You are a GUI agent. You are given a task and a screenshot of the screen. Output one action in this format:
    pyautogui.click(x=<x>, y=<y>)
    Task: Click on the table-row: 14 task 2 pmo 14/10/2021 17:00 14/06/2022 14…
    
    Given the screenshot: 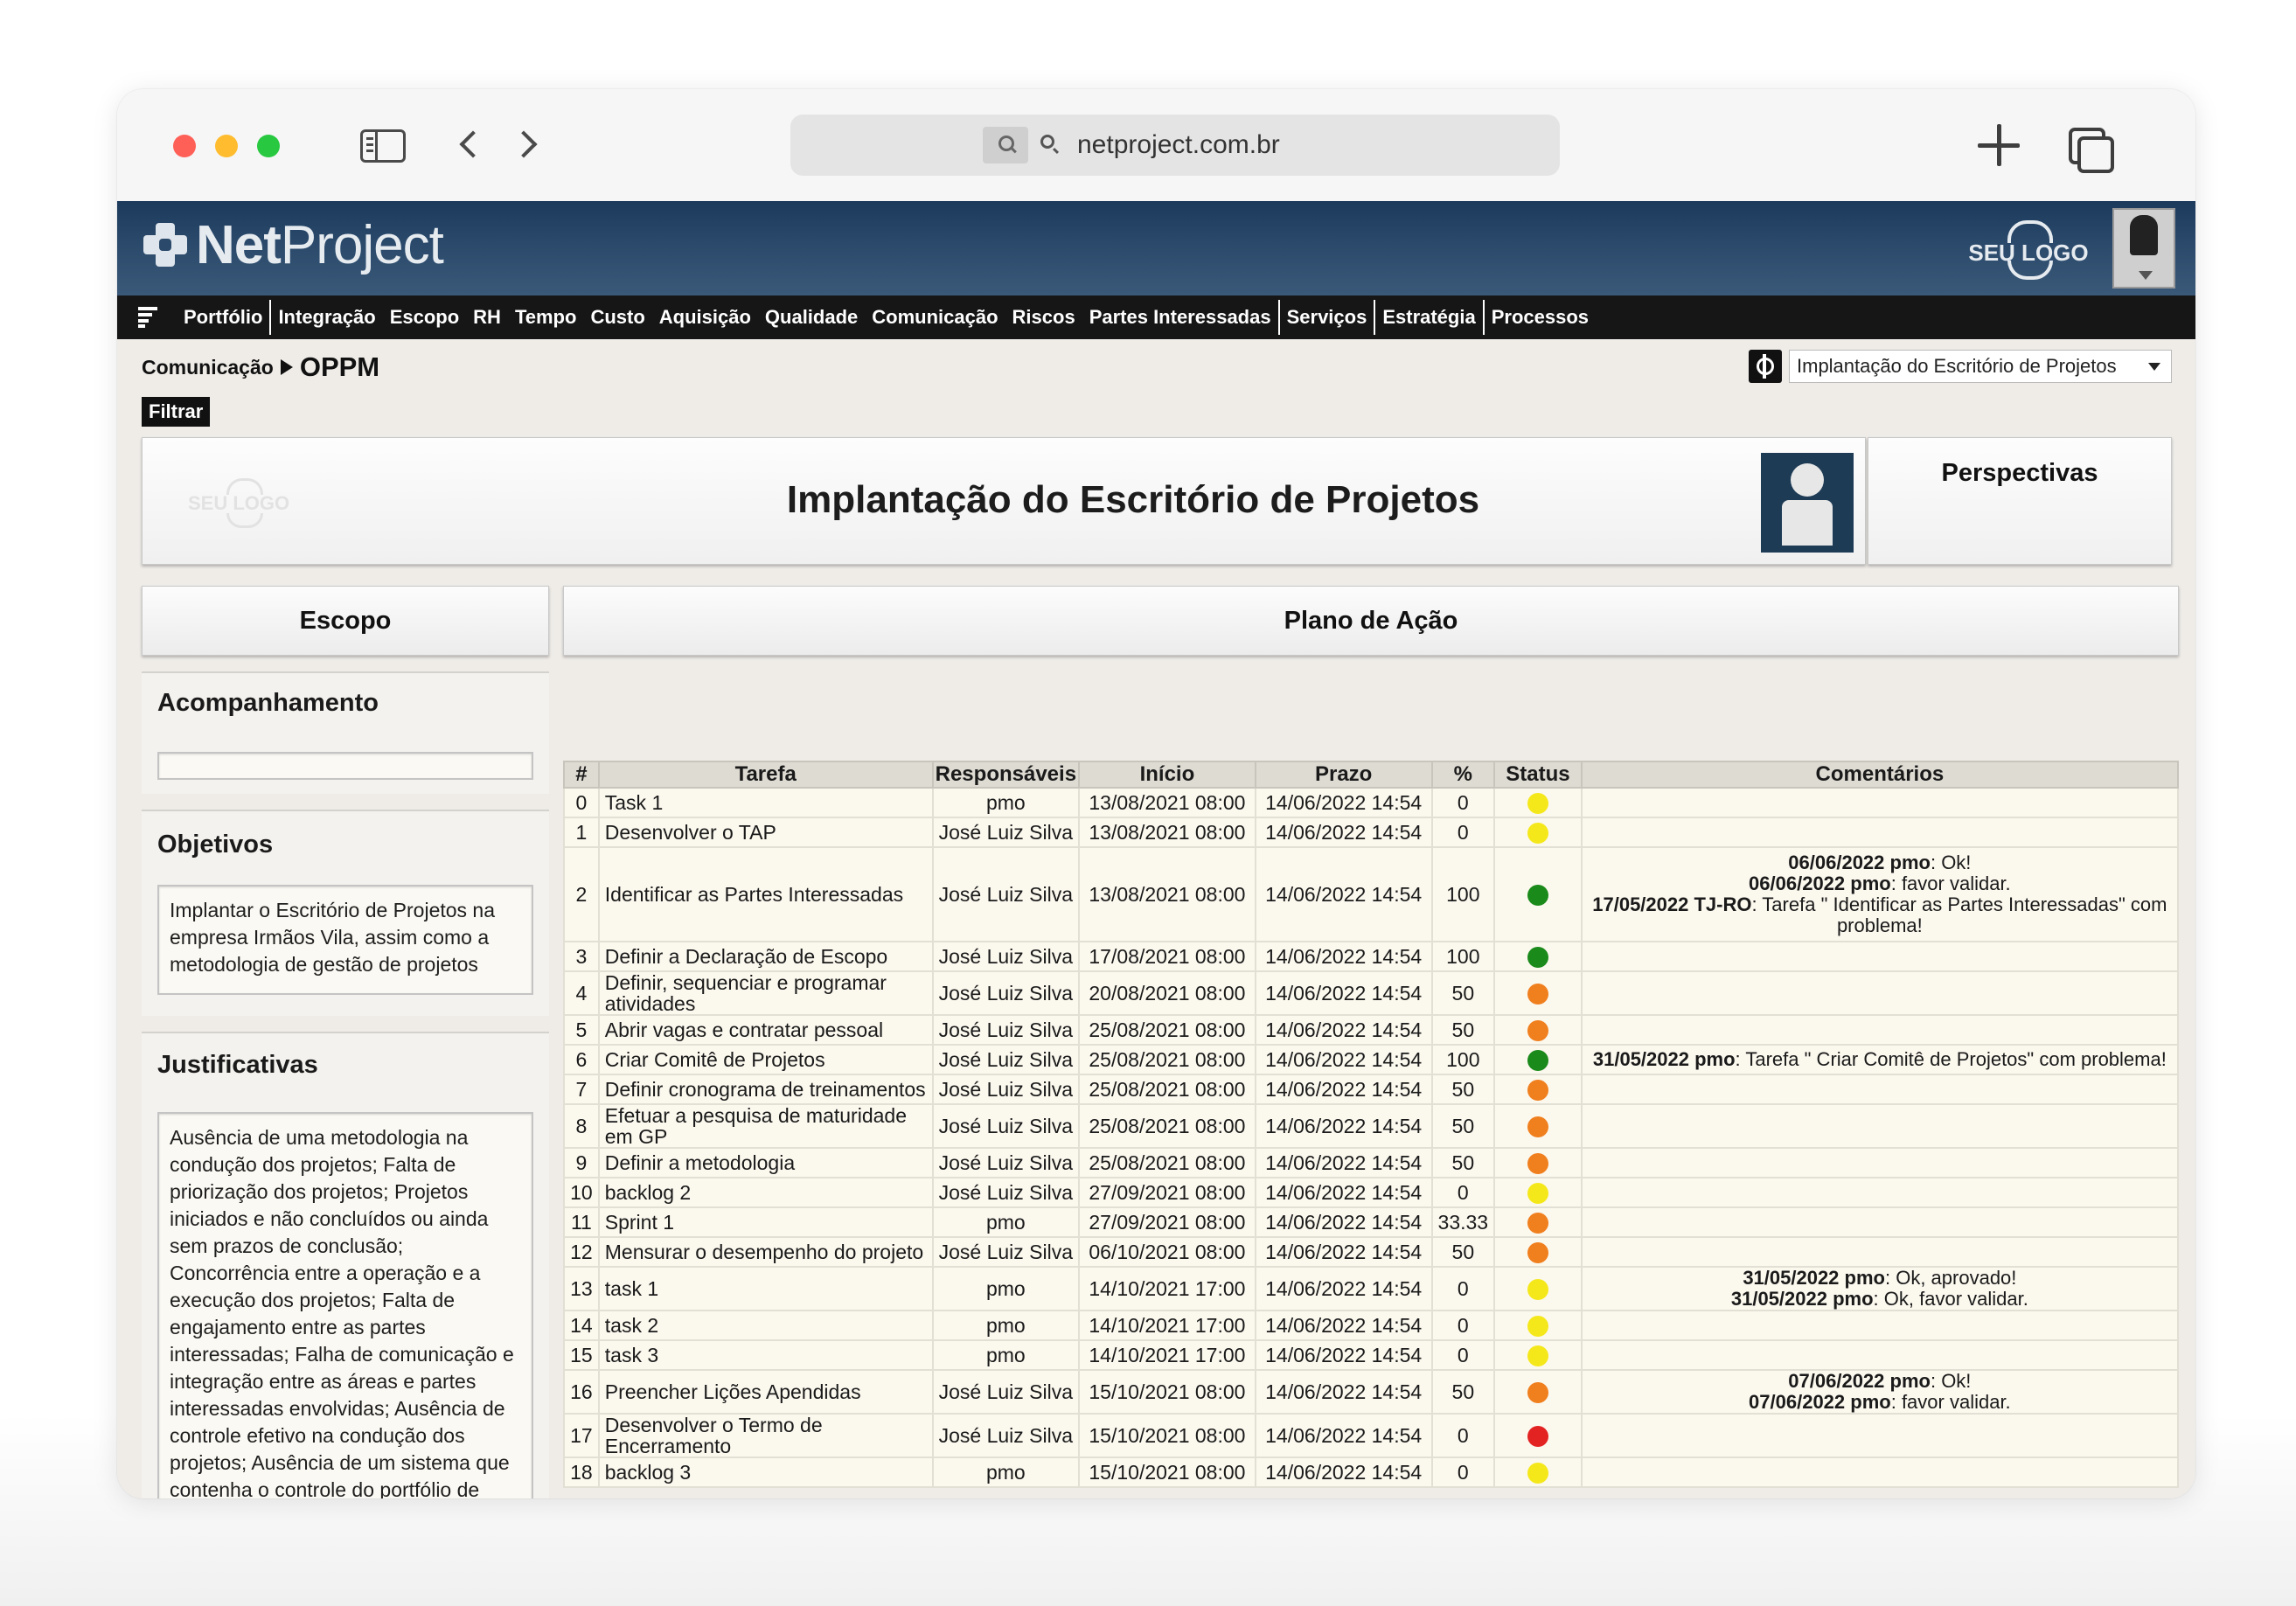 What is the action you would take?
    pyautogui.click(x=1371, y=1325)
    